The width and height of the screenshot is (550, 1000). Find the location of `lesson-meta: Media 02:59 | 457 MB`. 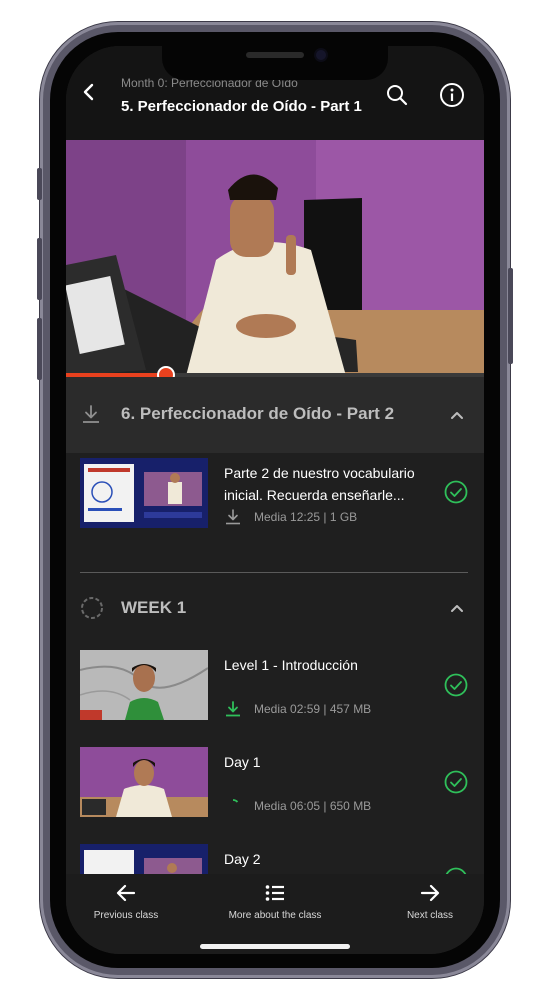

lesson-meta: Media 02:59 | 457 MB is located at coordinates (297, 709).